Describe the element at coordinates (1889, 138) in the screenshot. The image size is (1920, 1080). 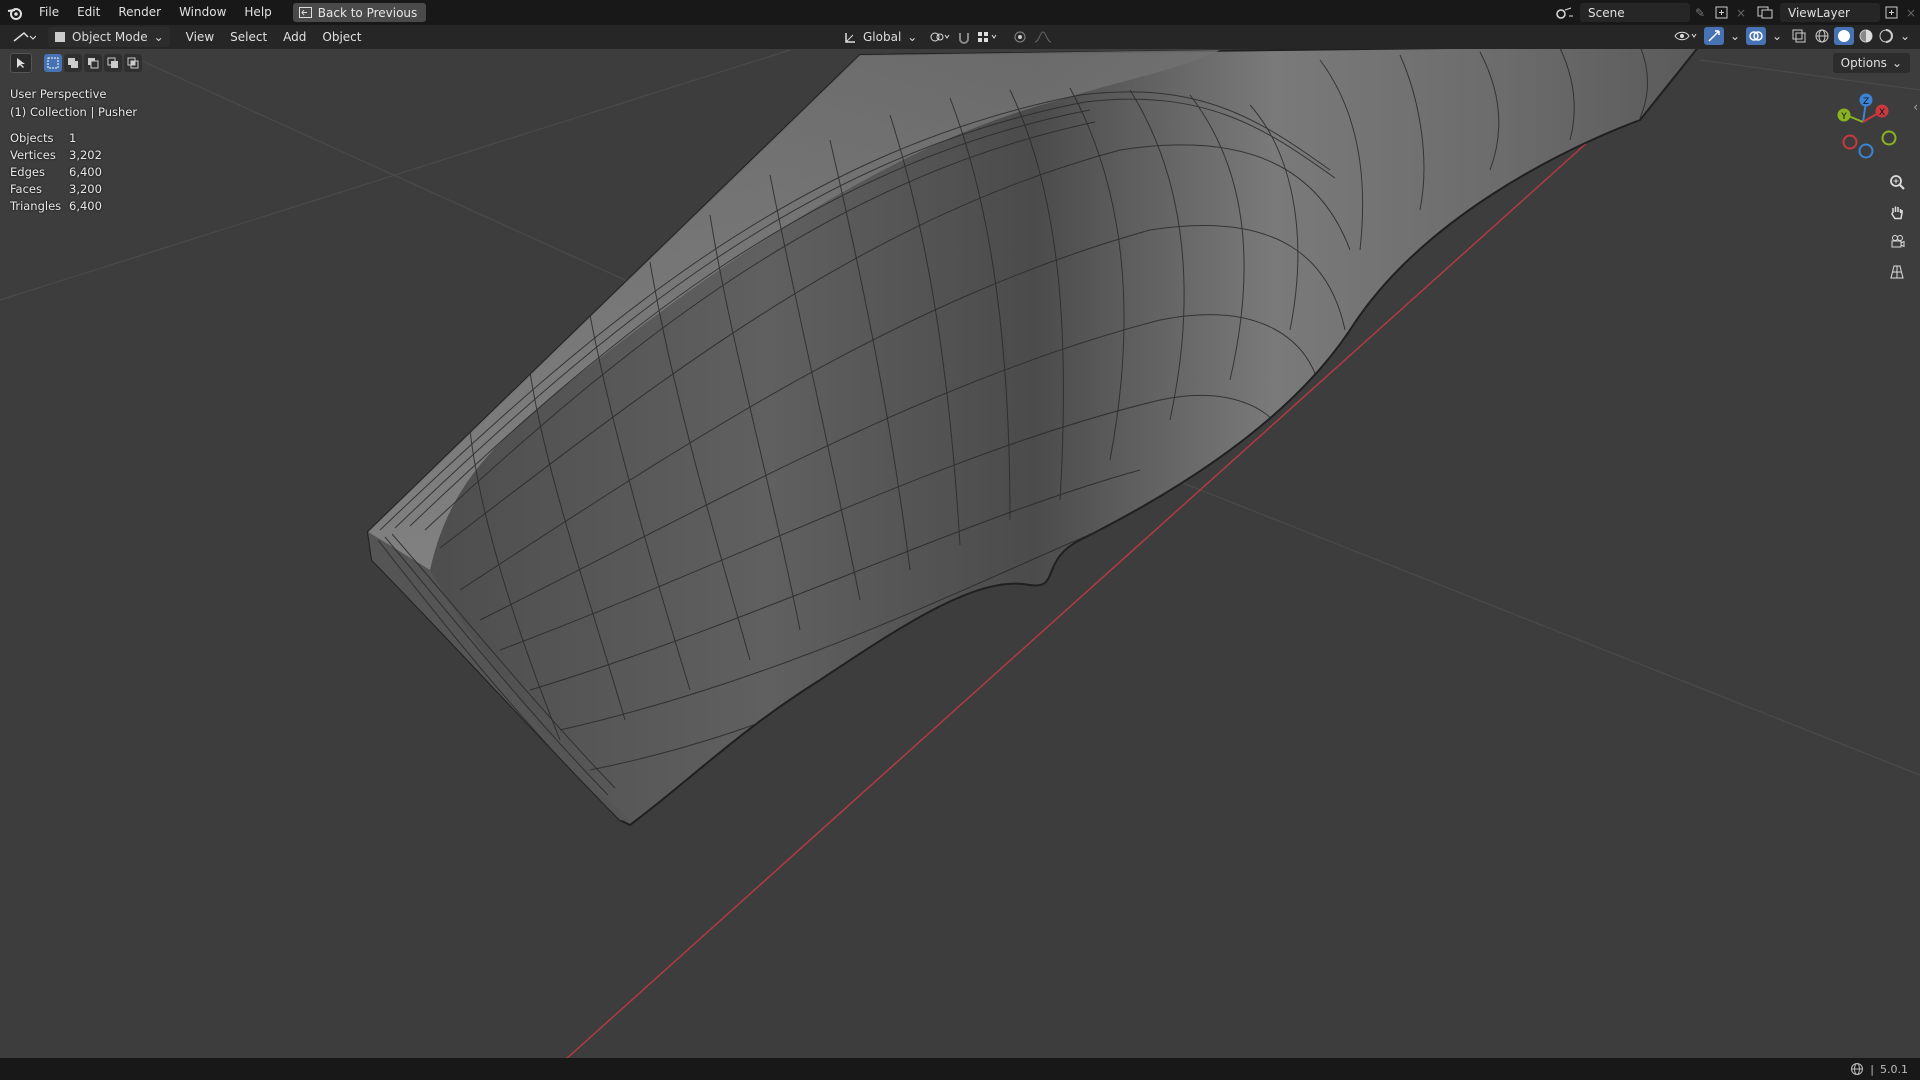
I see `gizmo-neg-y-icon` at that location.